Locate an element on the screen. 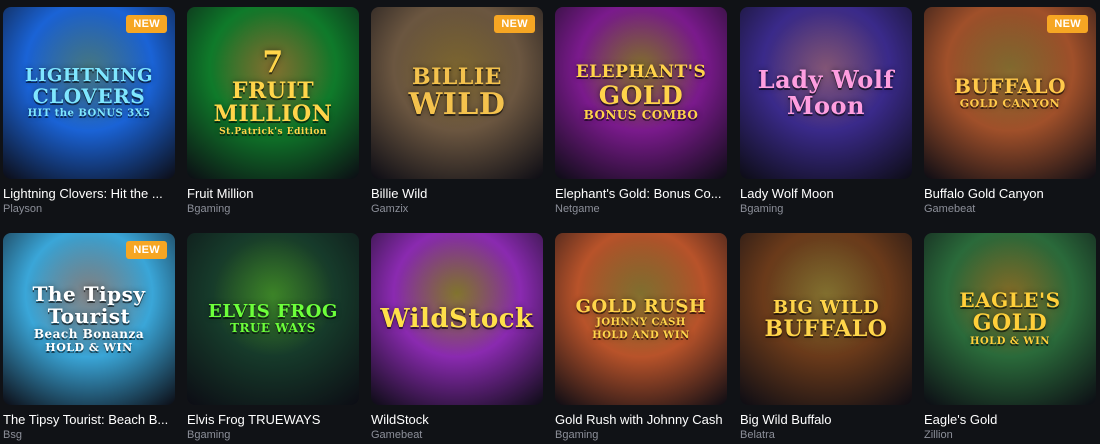  game-thumbnail: GOLD RUSH JOHNNY CASH HOLD AND WIN is located at coordinates (641, 319).